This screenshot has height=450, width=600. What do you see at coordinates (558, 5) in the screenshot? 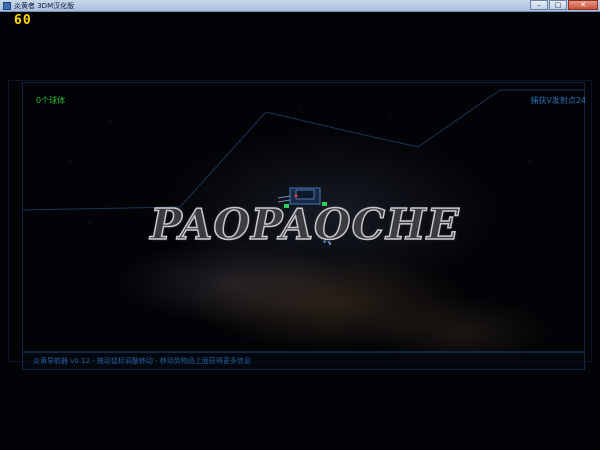
I see `maximize-button: □` at bounding box center [558, 5].